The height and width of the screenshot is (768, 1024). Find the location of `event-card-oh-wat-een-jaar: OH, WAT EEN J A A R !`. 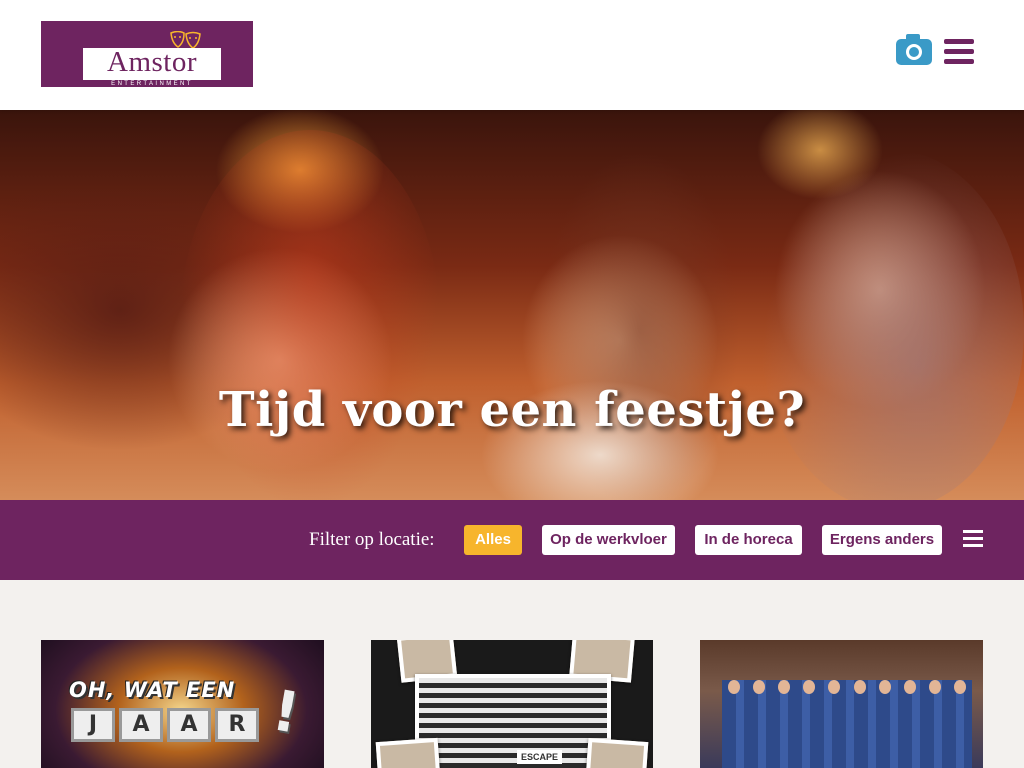

event-card-oh-wat-een-jaar: OH, WAT EEN J A A R ! is located at coordinates (182, 704).